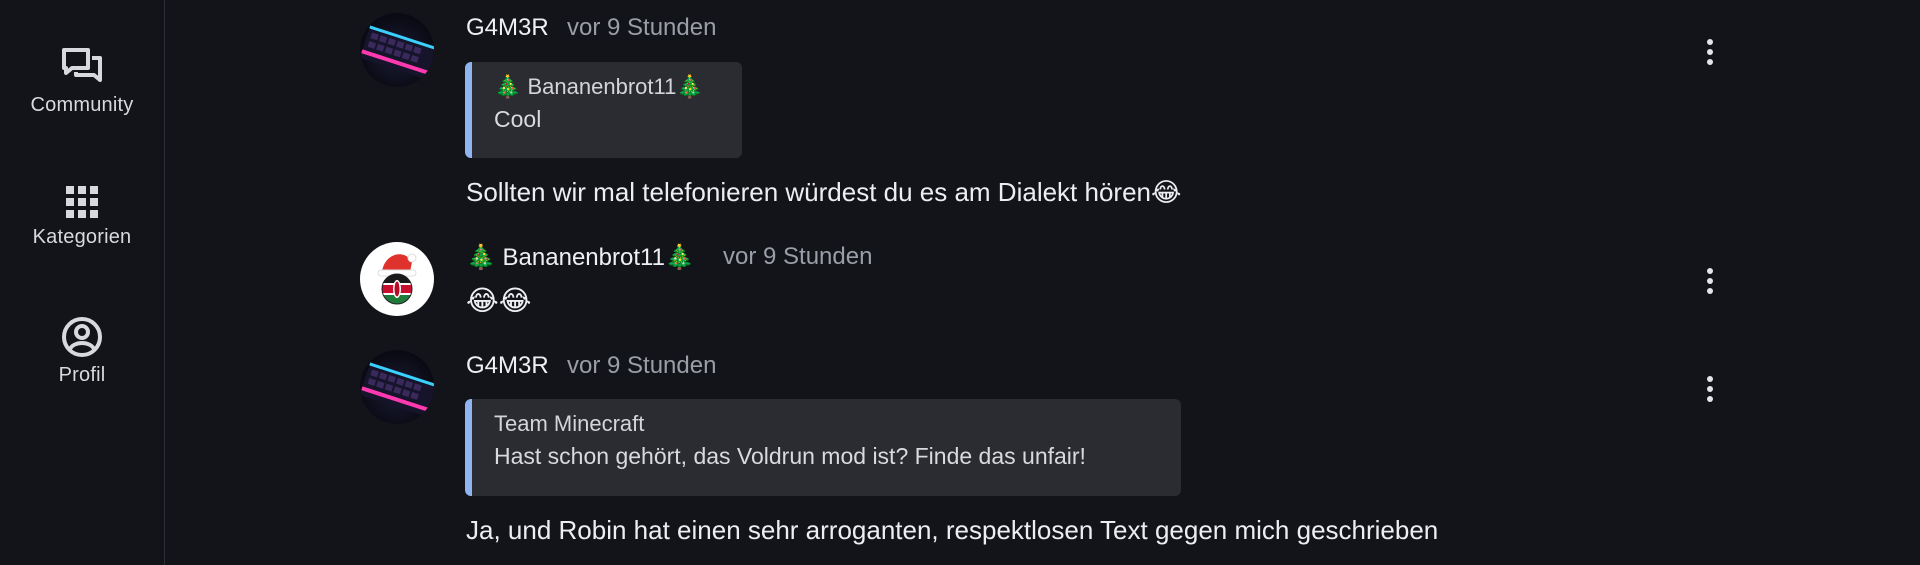  I want to click on sidebar-item-community: Community, so click(82, 81).